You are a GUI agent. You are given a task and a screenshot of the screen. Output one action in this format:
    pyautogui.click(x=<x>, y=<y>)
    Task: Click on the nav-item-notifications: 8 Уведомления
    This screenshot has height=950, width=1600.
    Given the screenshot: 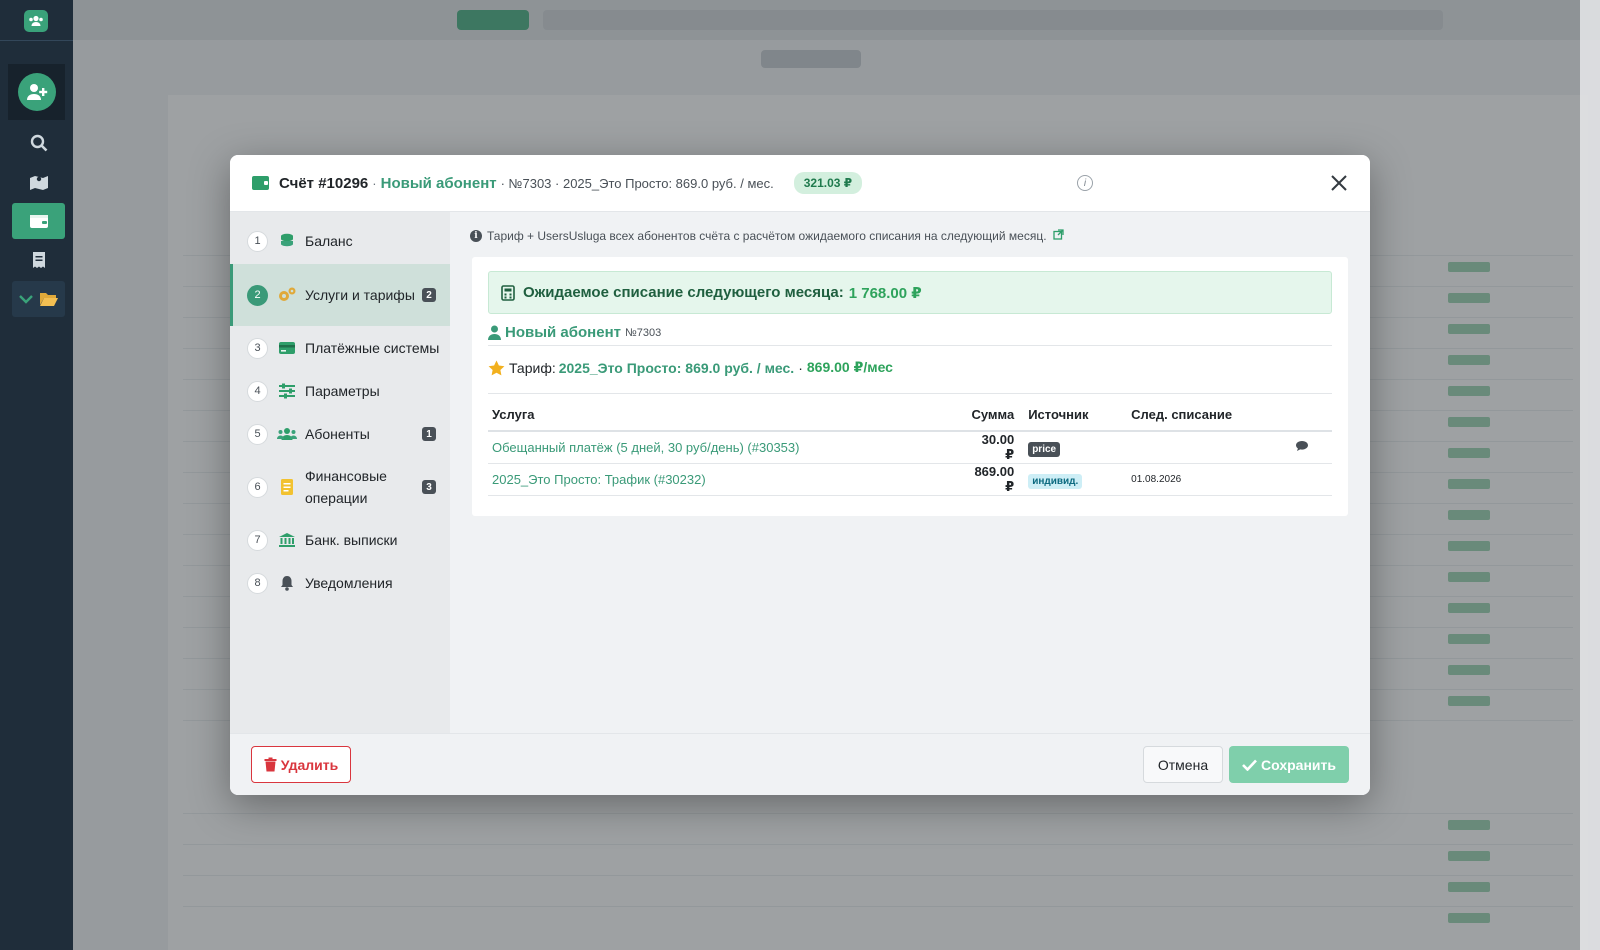 What is the action you would take?
    pyautogui.click(x=340, y=583)
    